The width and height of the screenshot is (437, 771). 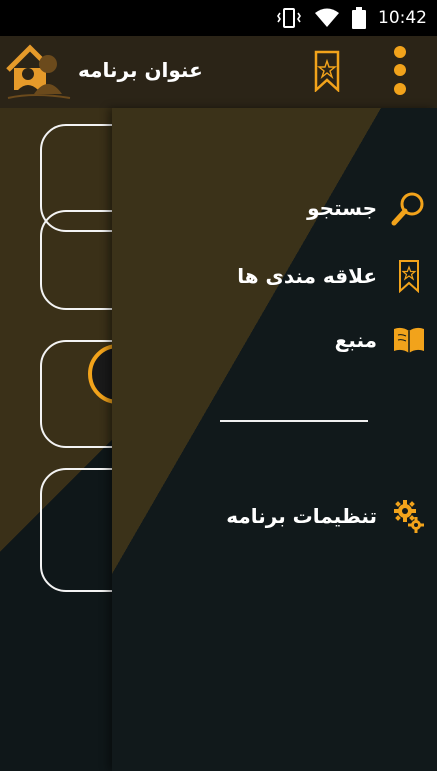 I want to click on drawer-item-label: علاقه مندی ها, so click(x=307, y=276).